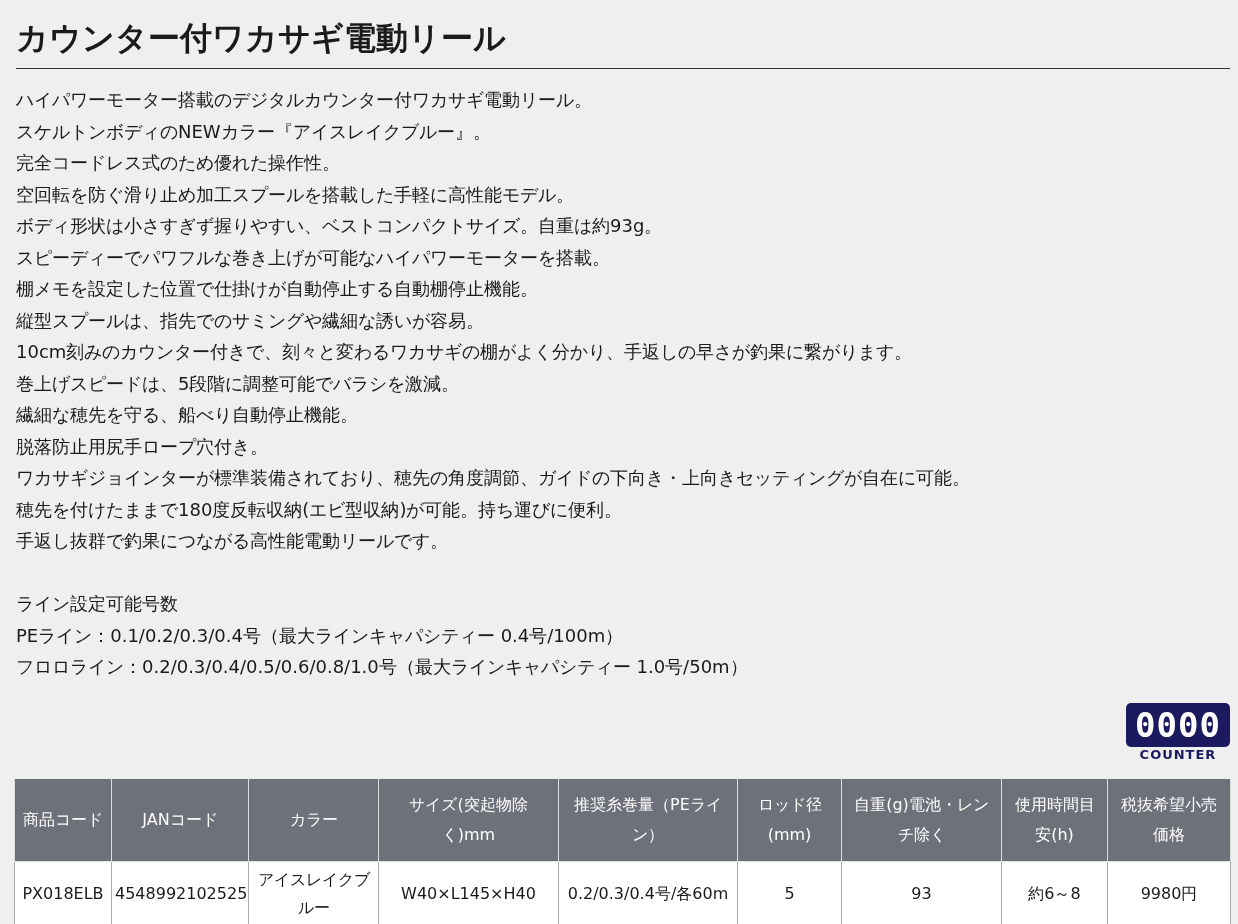  I want to click on table-cell: 0.2/0.3/0.4号/各60m, so click(648, 892).